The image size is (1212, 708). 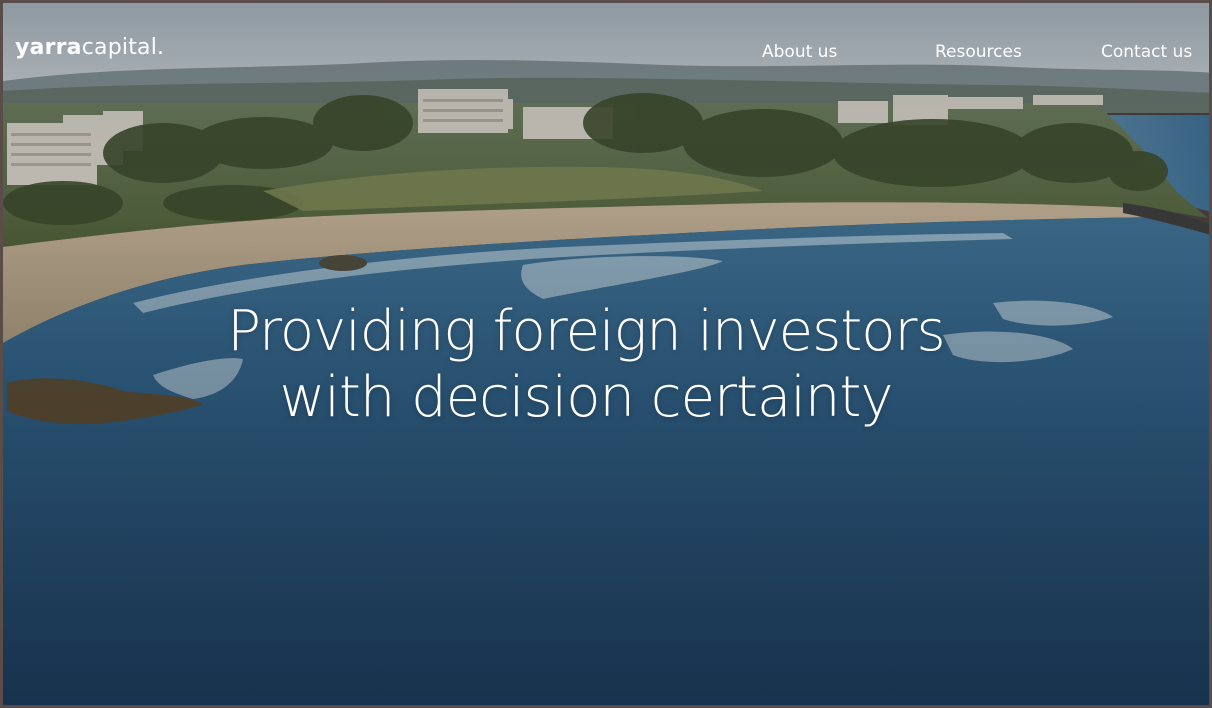 What do you see at coordinates (799, 52) in the screenshot?
I see `nav-about-us-link: About us` at bounding box center [799, 52].